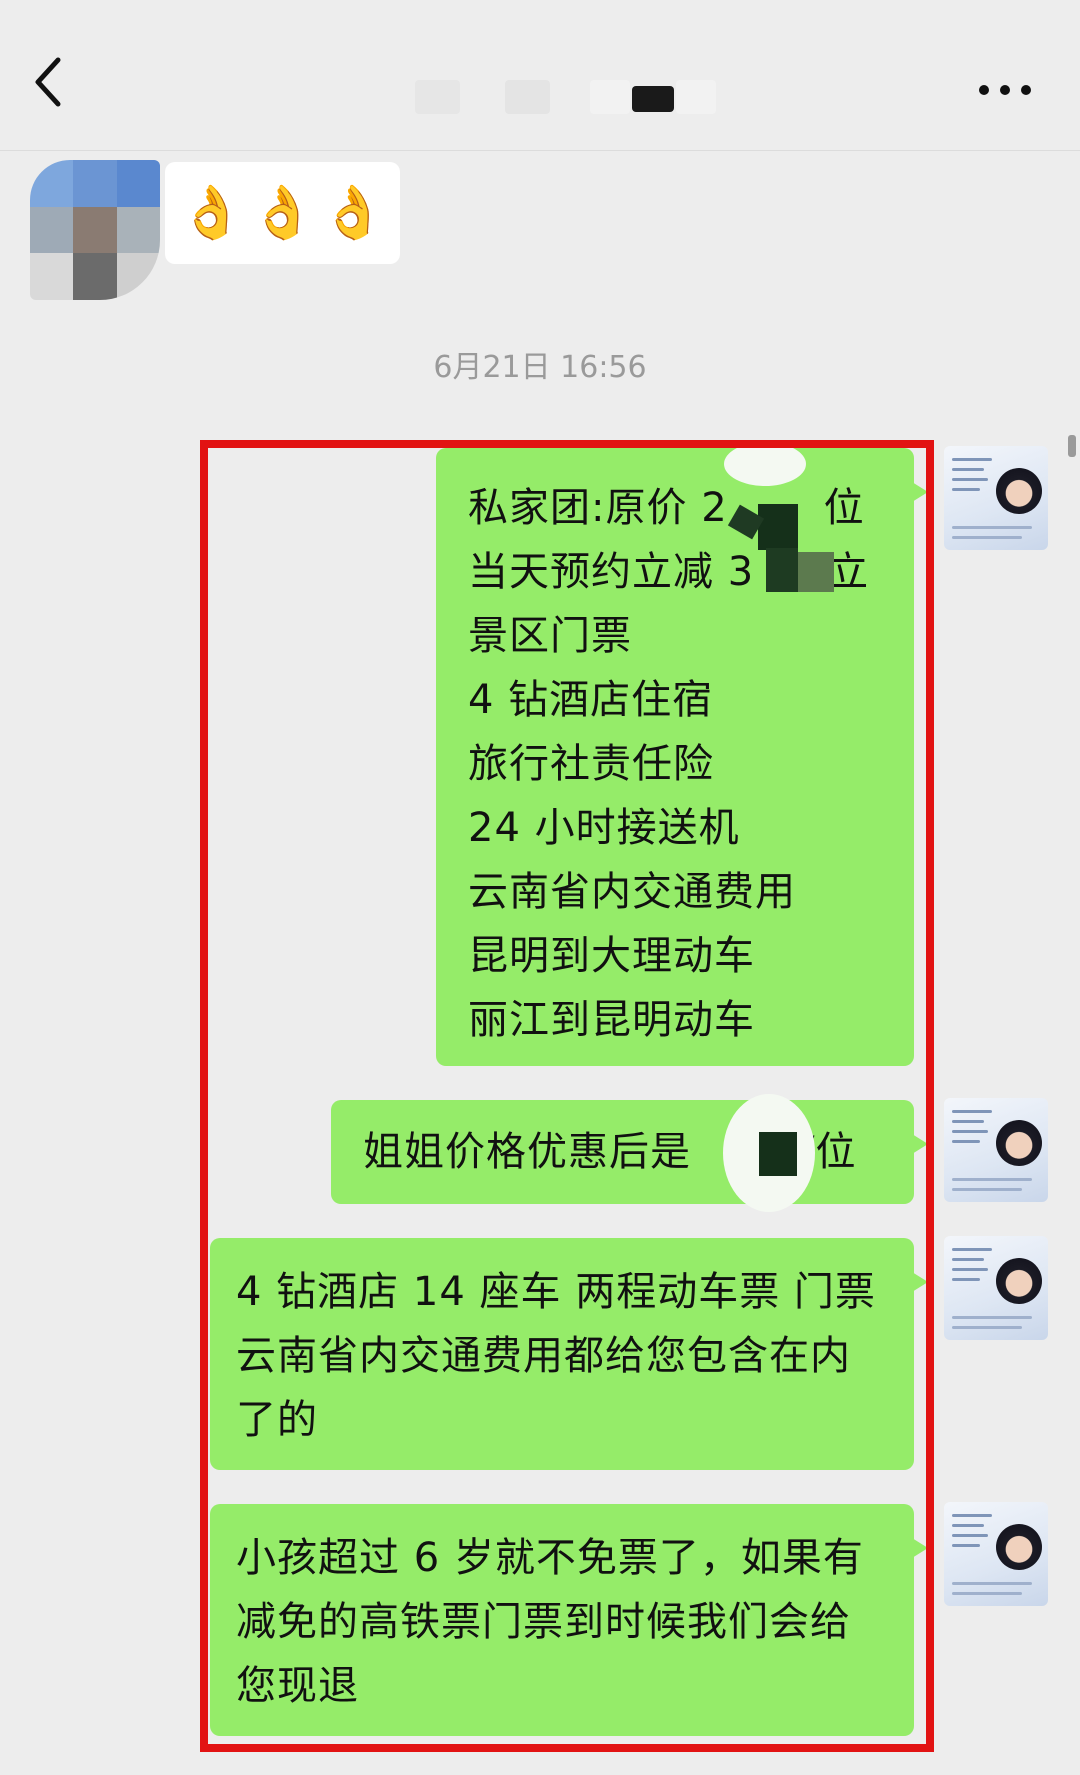  Describe the element at coordinates (591, 764) in the screenshot. I see `message-line: 旅行社责任险` at that location.